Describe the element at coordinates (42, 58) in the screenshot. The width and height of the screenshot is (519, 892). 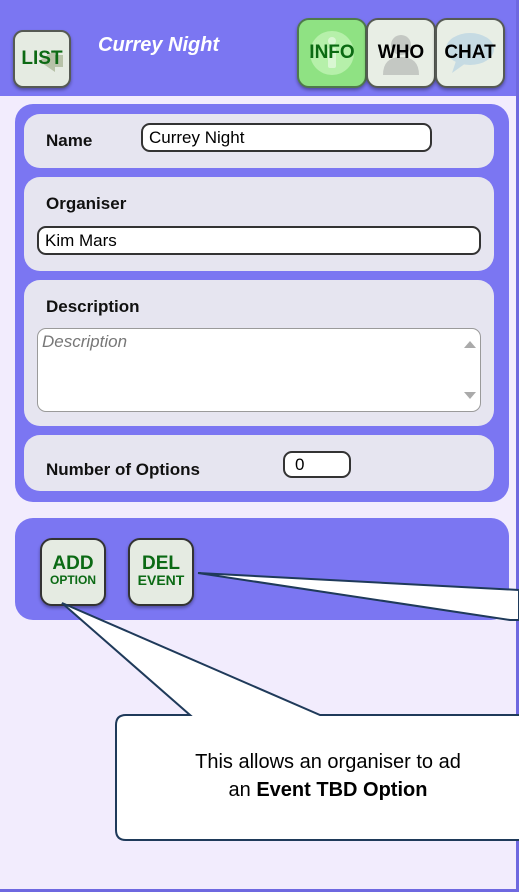
I see `list-button-label: LIST` at that location.